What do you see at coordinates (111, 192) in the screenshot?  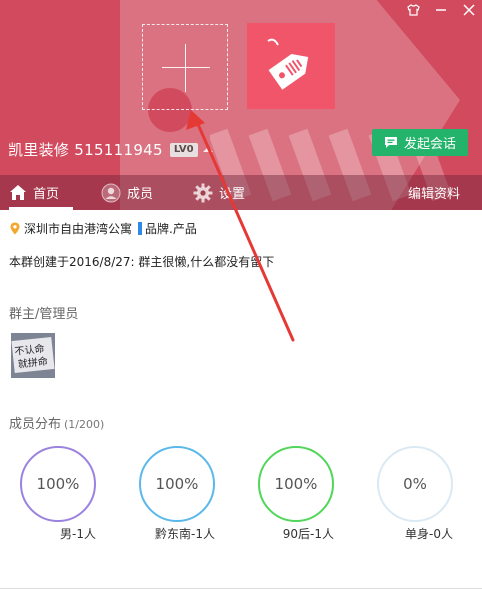 I see `user-icon` at bounding box center [111, 192].